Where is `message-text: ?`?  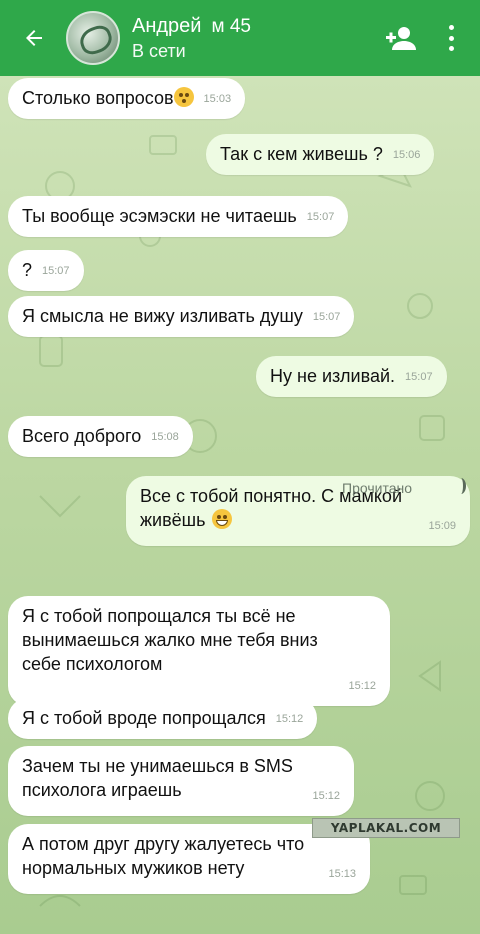 message-text: ? is located at coordinates (27, 270).